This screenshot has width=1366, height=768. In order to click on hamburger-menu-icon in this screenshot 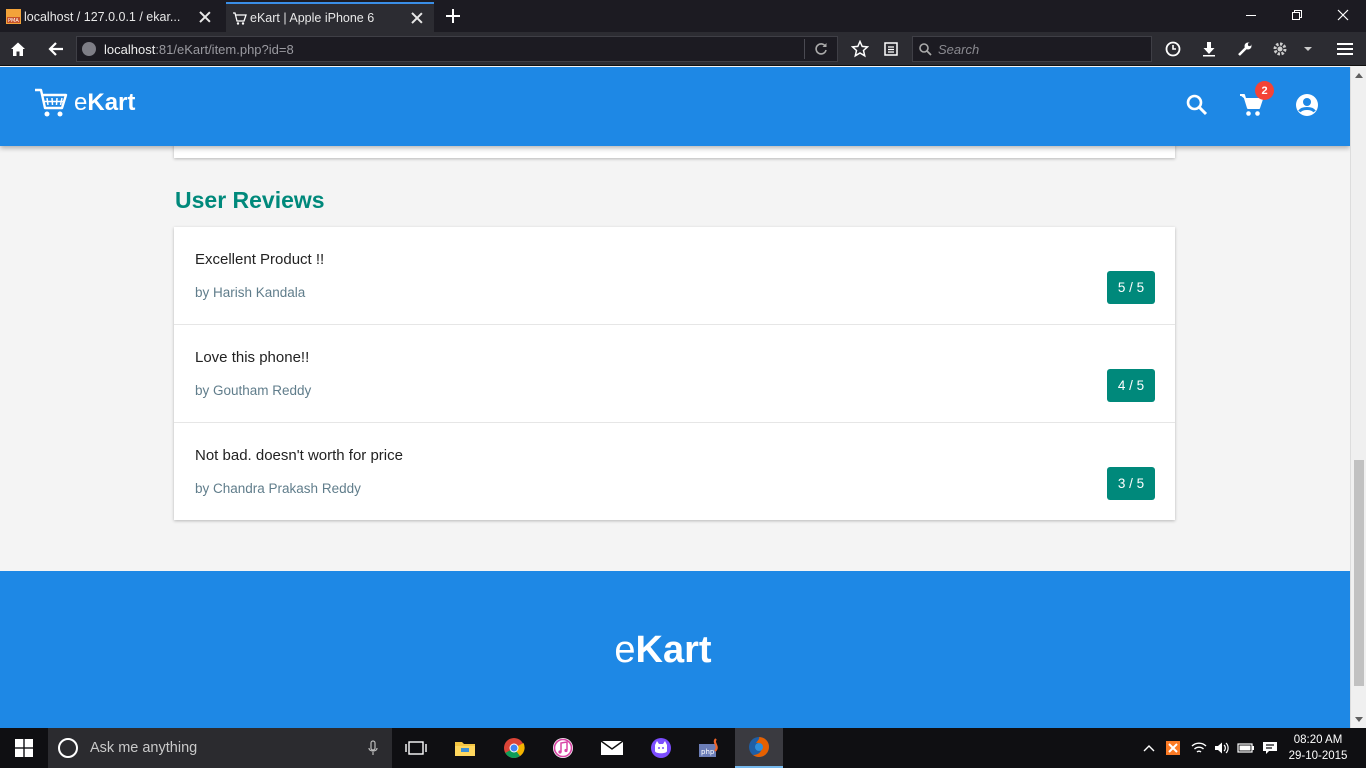, I will do `click(1345, 49)`.